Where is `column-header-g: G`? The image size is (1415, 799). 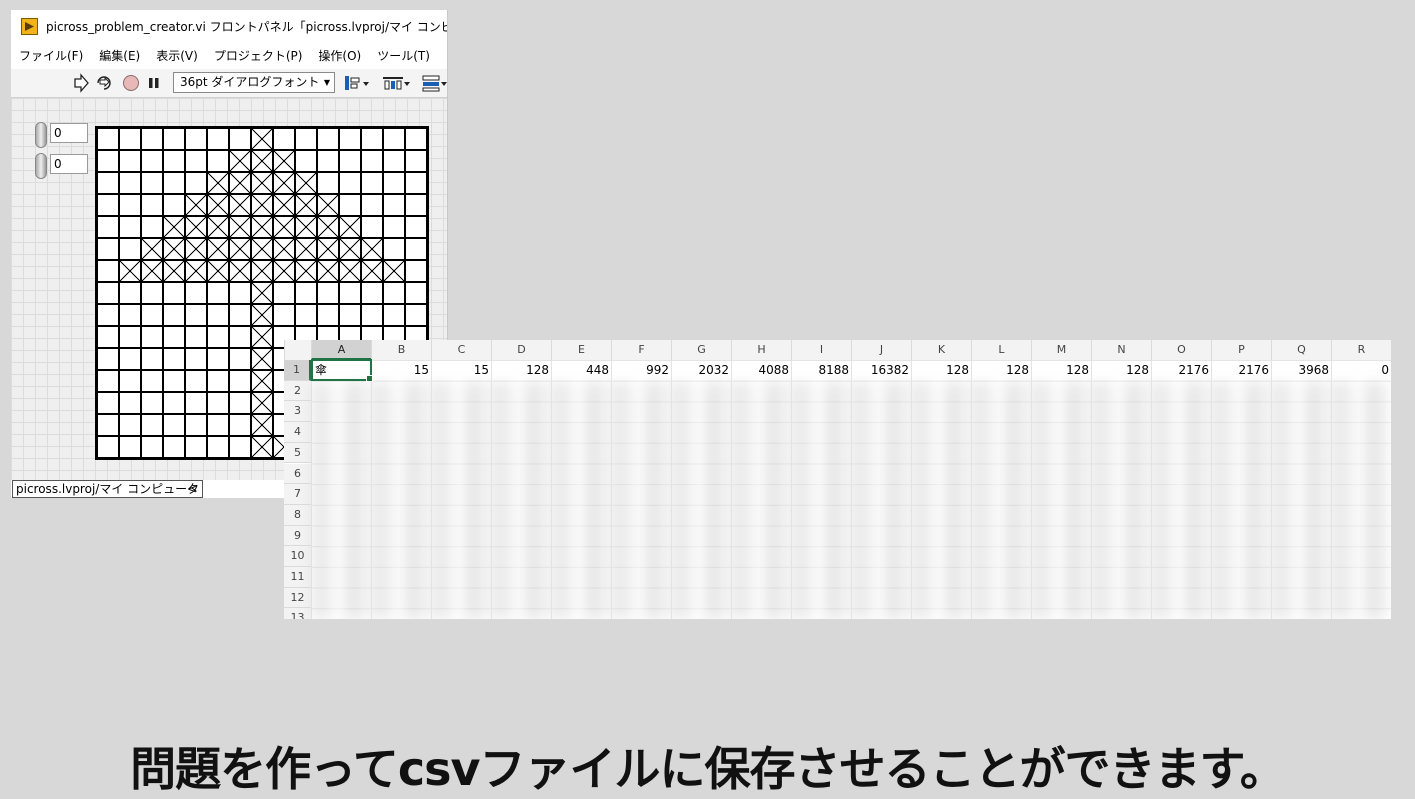 column-header-g: G is located at coordinates (701, 350).